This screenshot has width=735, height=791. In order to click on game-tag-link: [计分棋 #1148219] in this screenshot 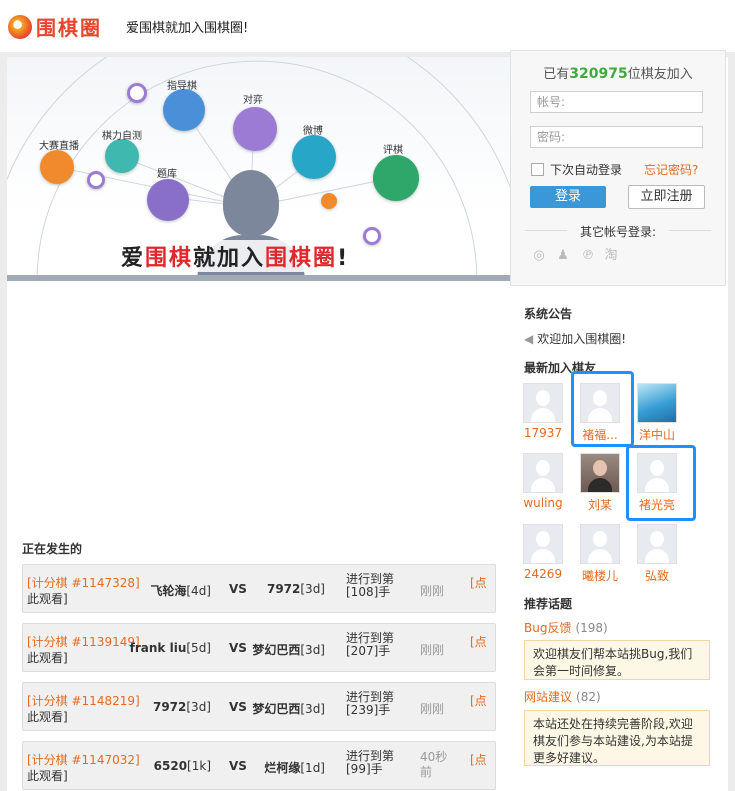, I will do `click(83, 700)`.